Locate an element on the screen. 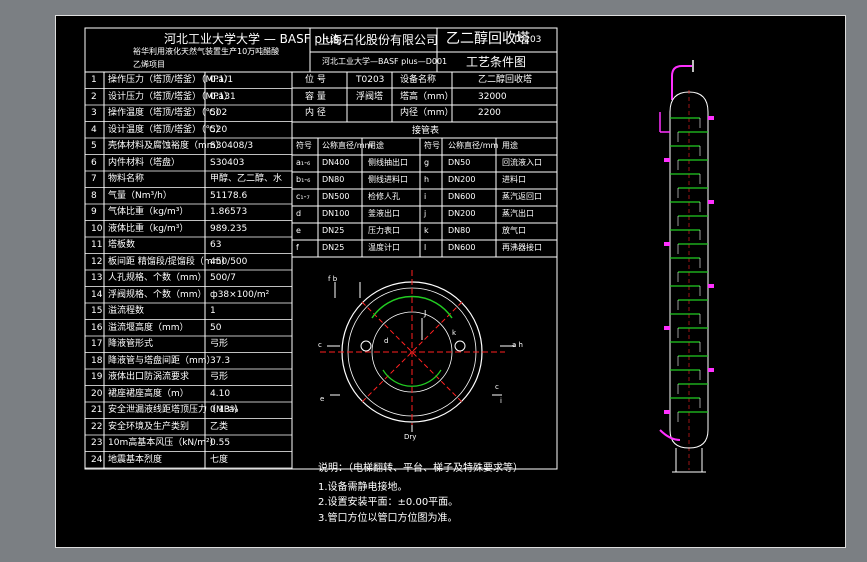  column-elevation is located at coordinates (686, 266).